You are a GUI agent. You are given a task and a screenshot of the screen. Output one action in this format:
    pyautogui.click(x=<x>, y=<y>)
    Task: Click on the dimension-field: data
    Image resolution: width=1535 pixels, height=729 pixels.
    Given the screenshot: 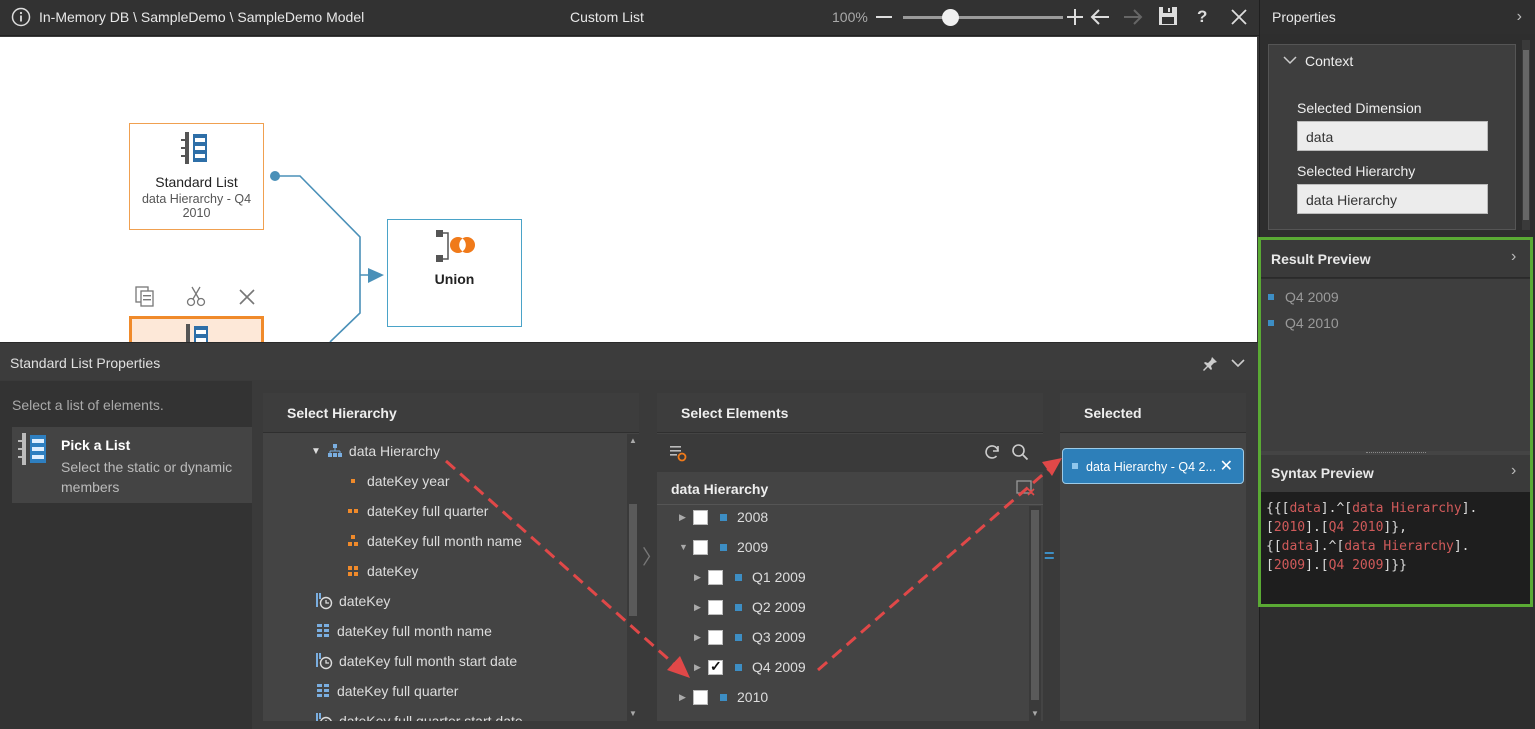 What is the action you would take?
    pyautogui.click(x=1392, y=136)
    